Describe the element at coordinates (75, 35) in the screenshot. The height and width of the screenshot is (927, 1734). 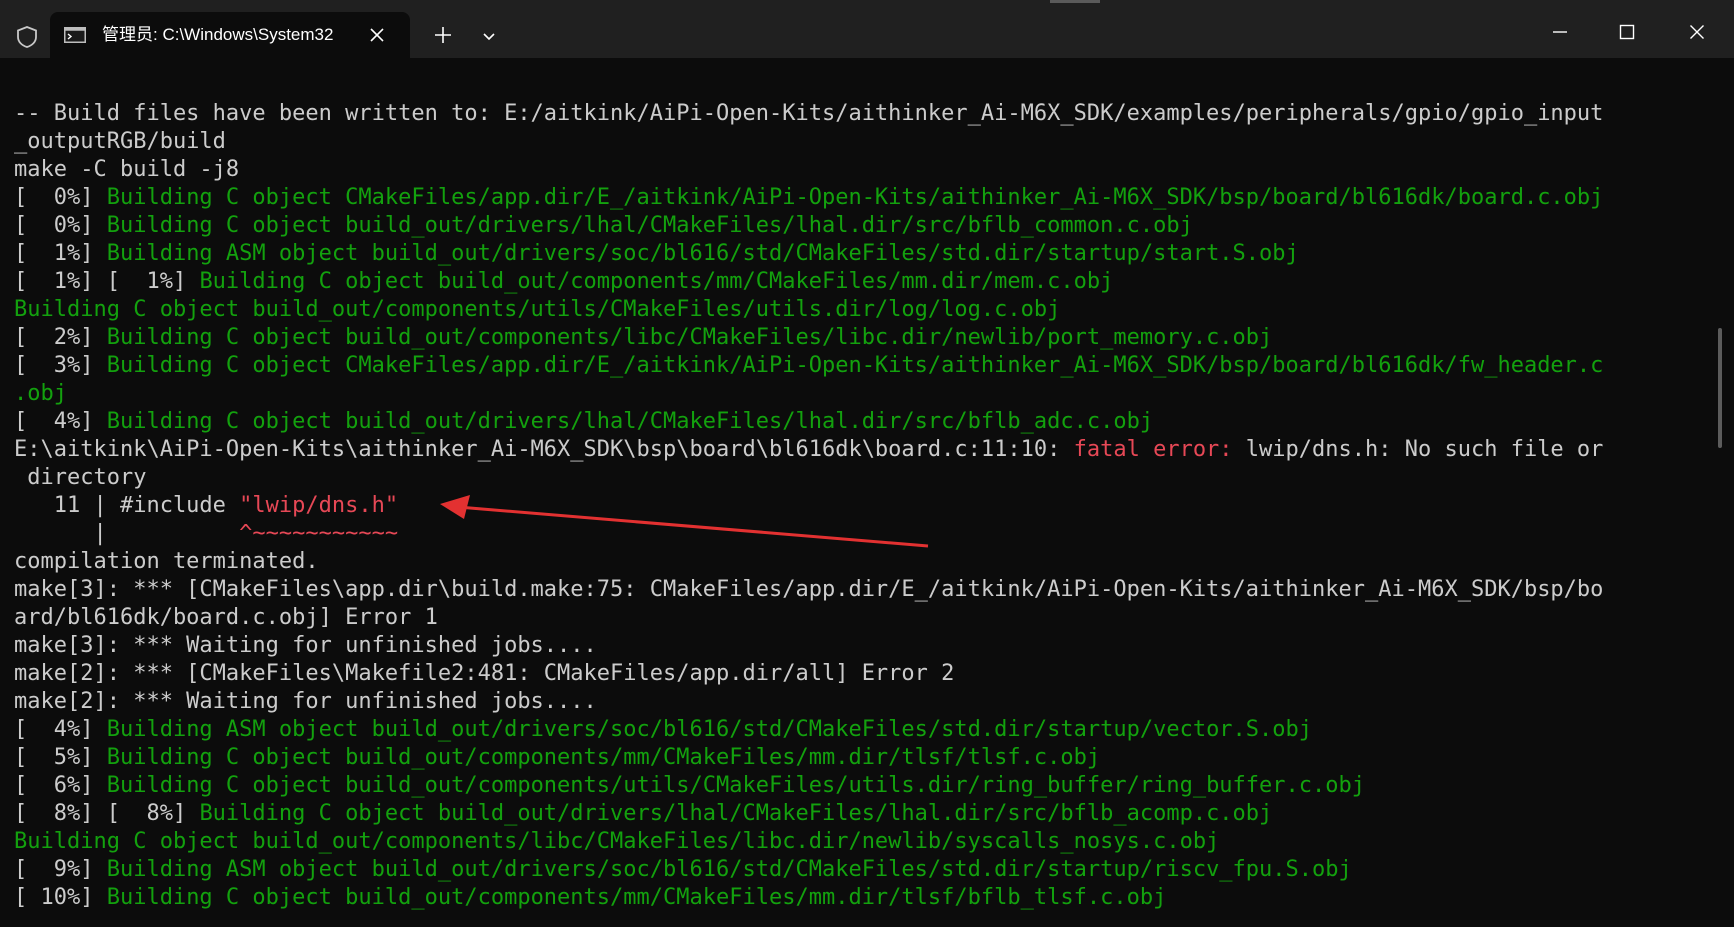
I see `terminal-icon` at that location.